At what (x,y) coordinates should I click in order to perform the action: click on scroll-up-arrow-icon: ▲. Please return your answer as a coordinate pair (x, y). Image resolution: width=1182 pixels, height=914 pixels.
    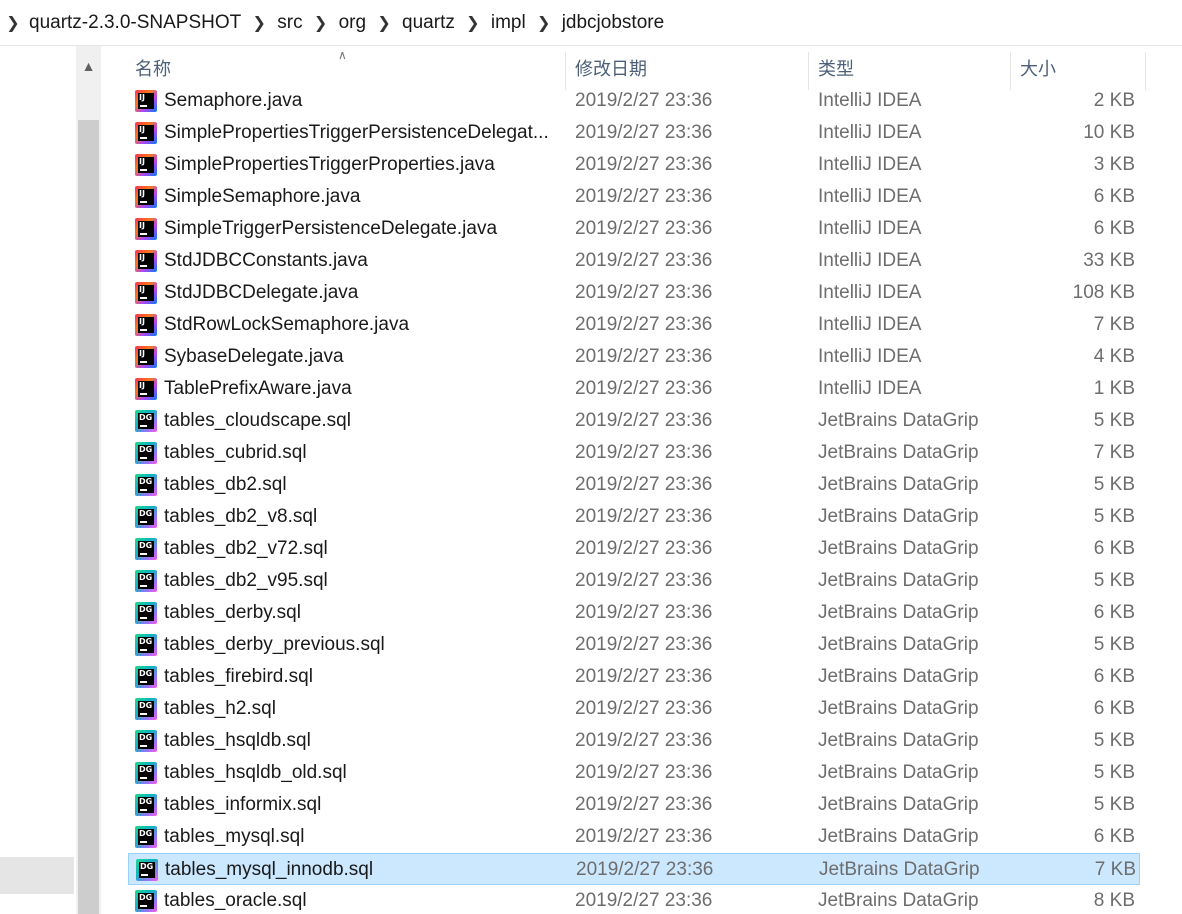
    Looking at the image, I should click on (88, 66).